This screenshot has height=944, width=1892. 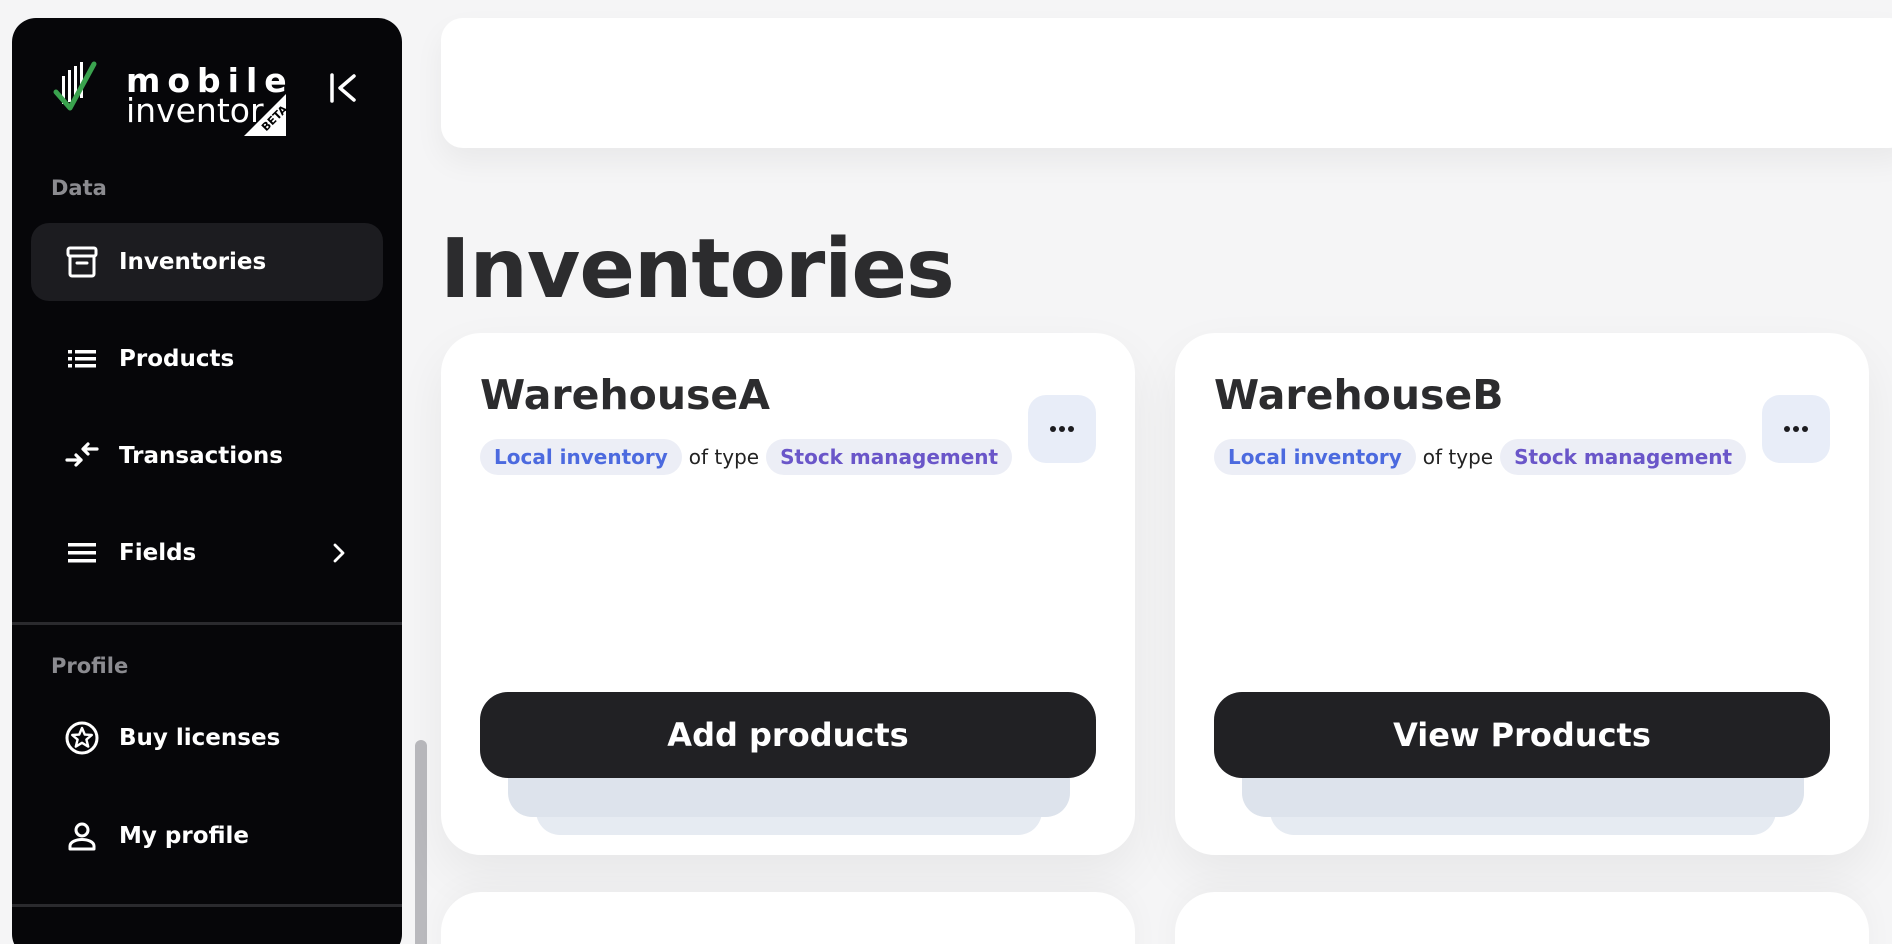 What do you see at coordinates (195, 110) in the screenshot?
I see `logo-text-inventor: inventor` at bounding box center [195, 110].